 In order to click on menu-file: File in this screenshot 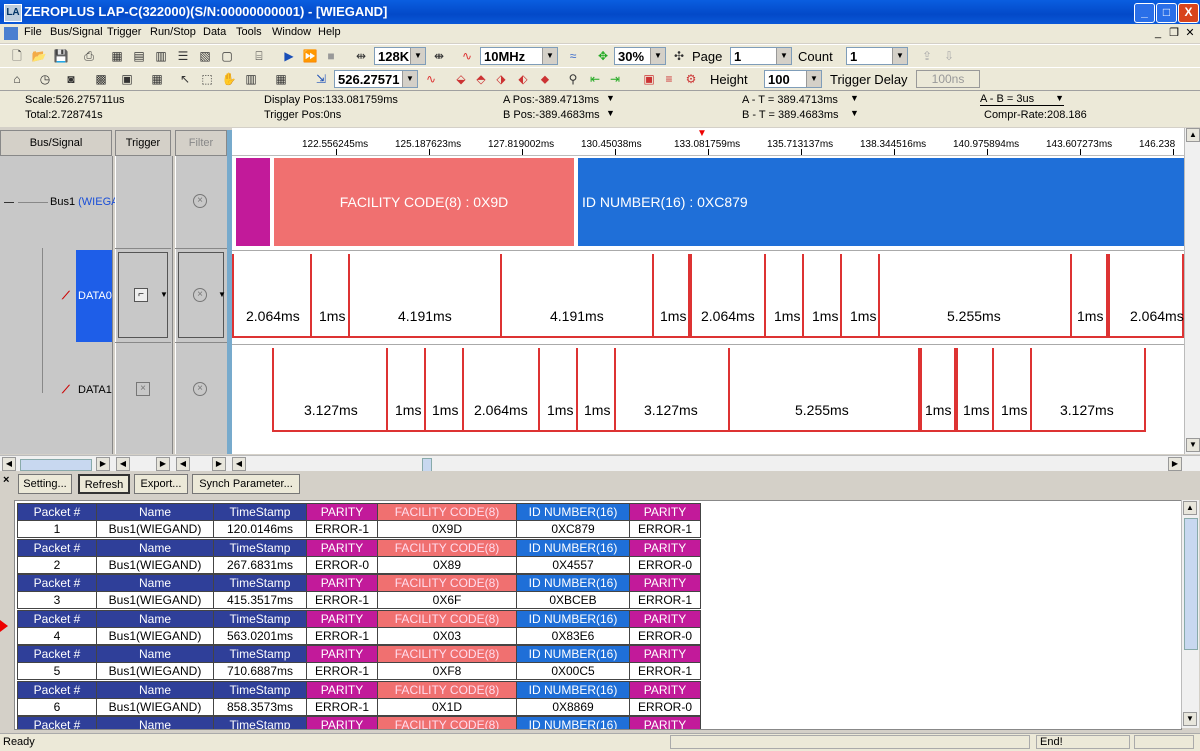, I will do `click(33, 32)`.